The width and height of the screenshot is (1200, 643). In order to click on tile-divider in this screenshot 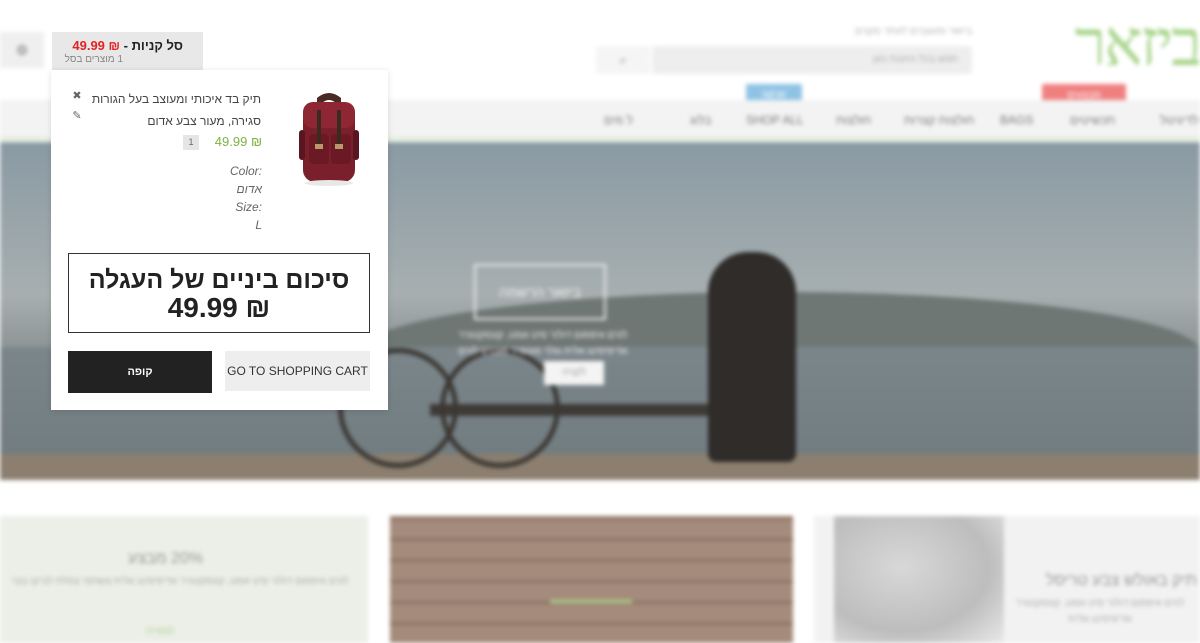, I will do `click(591, 601)`.